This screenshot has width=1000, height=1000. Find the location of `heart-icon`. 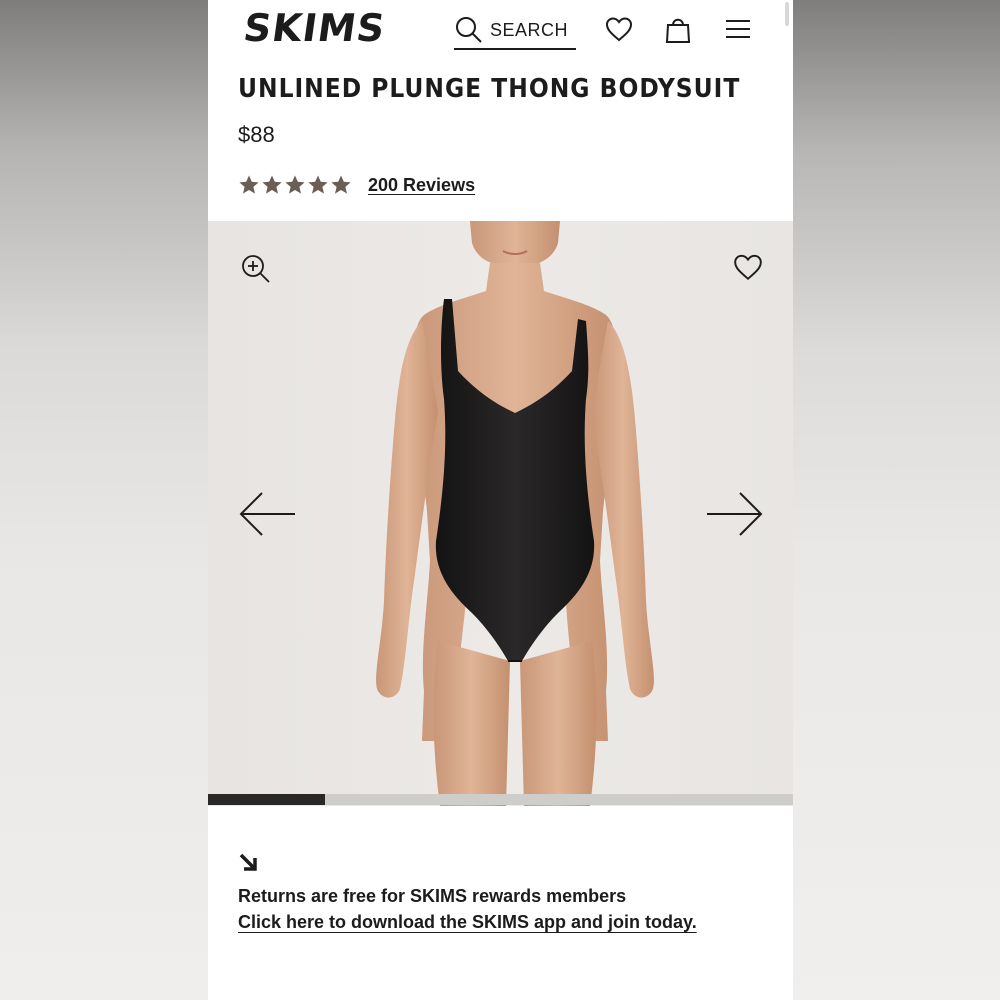

heart-icon is located at coordinates (619, 29).